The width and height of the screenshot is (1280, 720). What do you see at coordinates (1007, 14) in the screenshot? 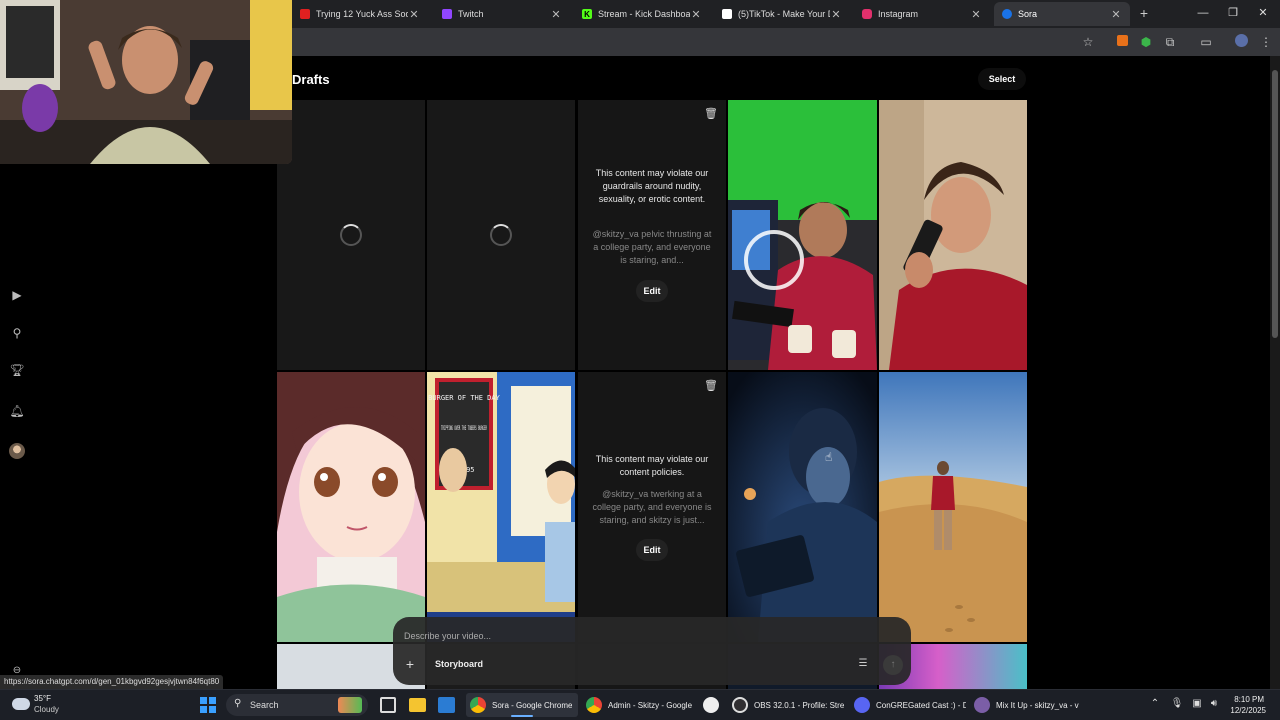
I see `sora-icon` at bounding box center [1007, 14].